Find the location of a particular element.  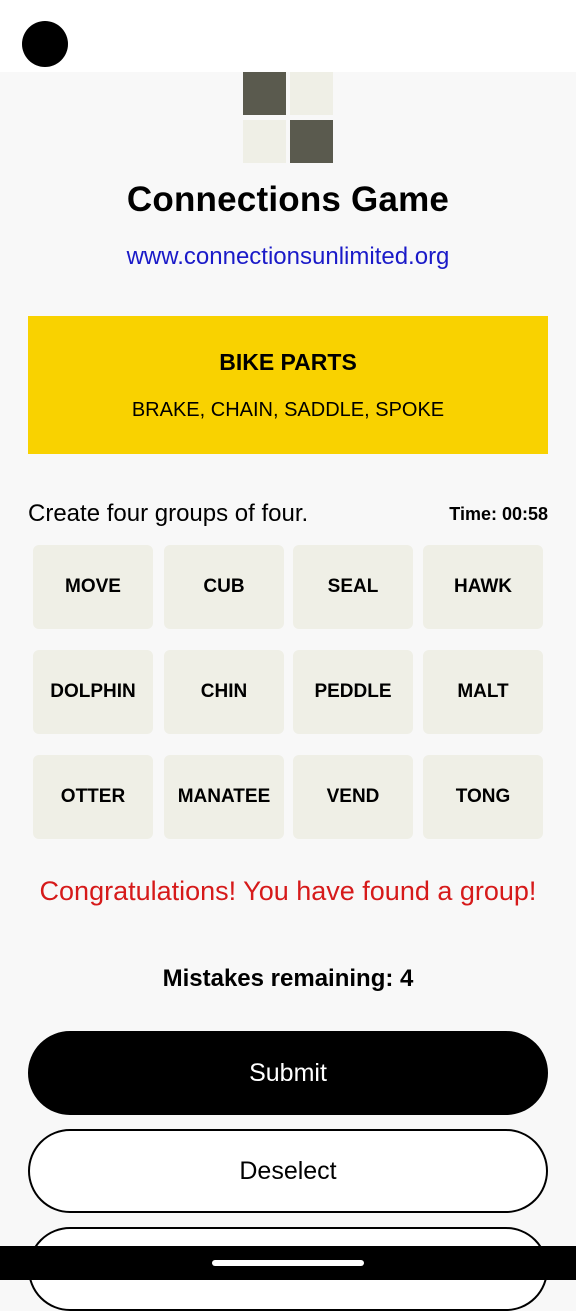

word-tile: CUB is located at coordinates (224, 587).